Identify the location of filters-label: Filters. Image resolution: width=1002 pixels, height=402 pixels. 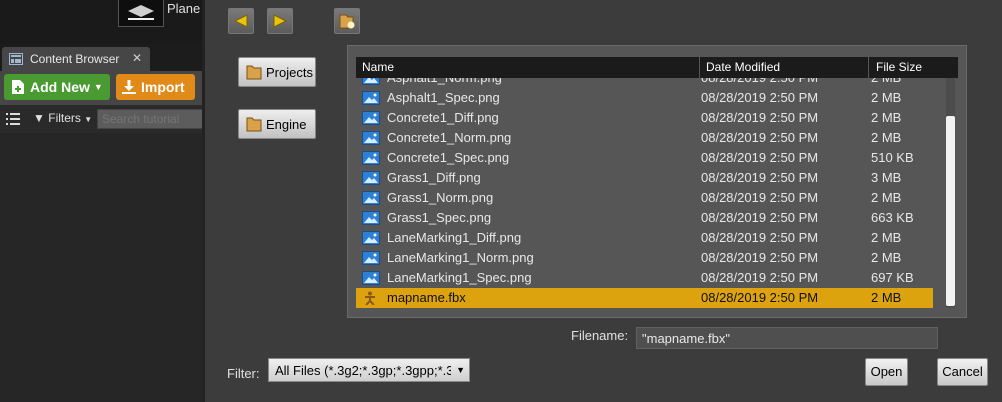
(64, 118).